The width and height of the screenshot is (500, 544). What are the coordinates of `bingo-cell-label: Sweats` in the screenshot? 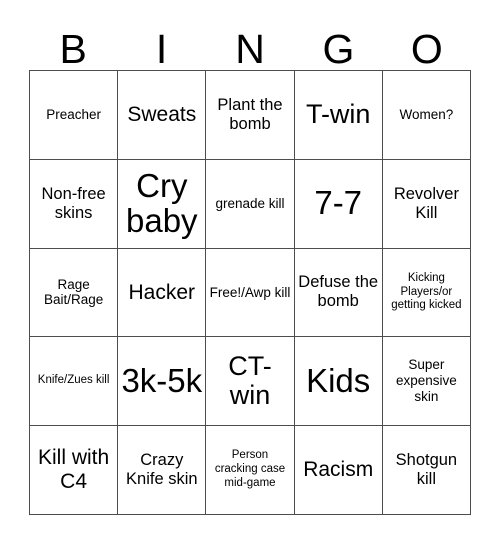 It's located at (162, 114).